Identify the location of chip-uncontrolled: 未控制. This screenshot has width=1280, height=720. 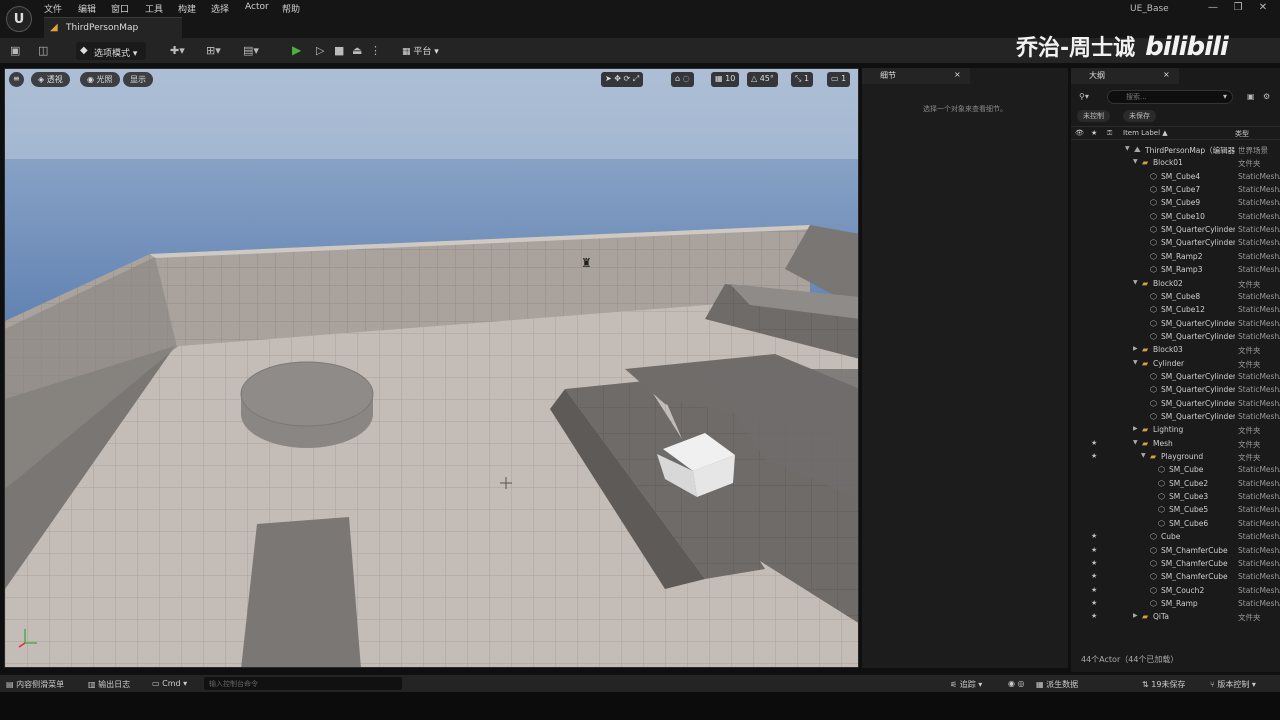
(1093, 116).